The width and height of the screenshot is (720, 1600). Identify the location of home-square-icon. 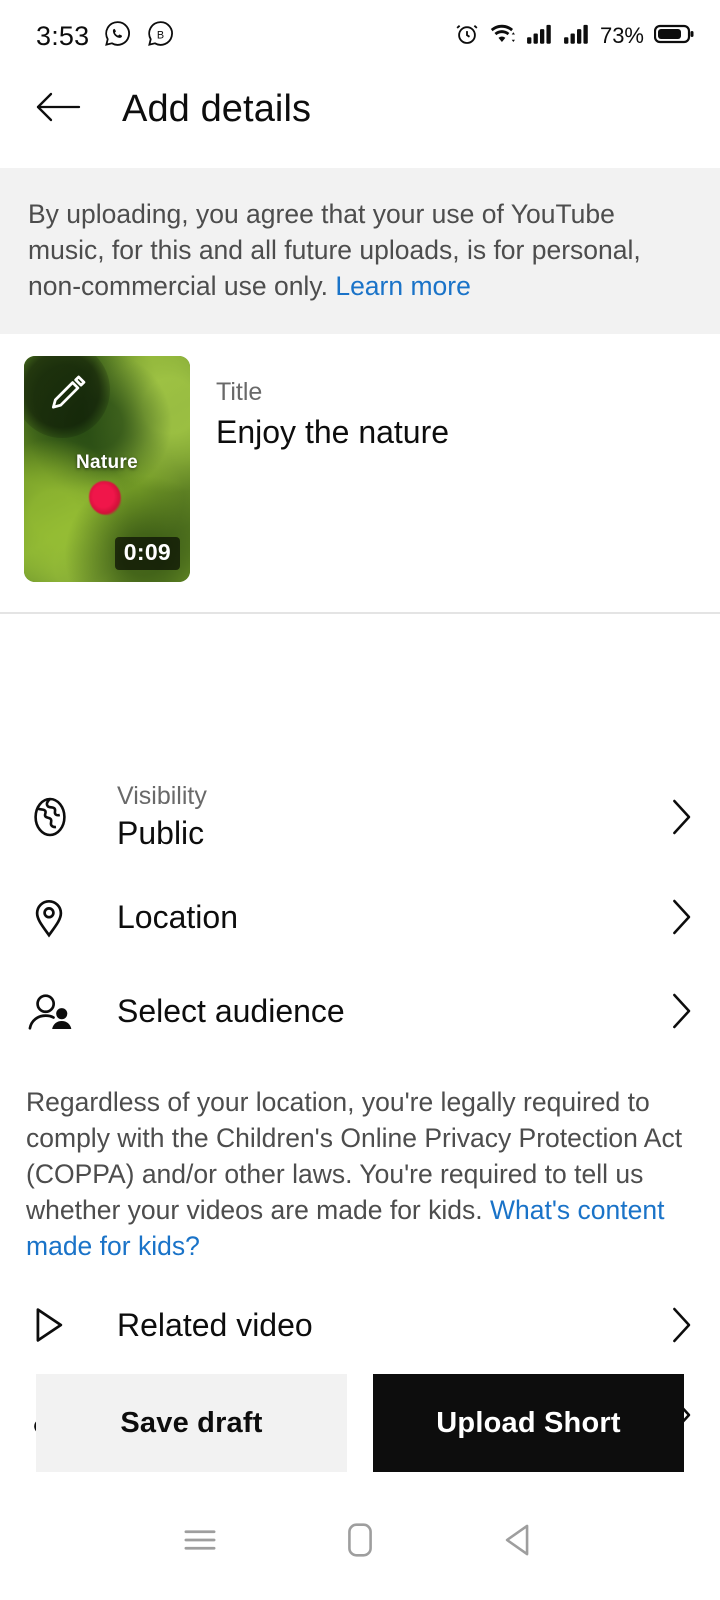
(360, 1540).